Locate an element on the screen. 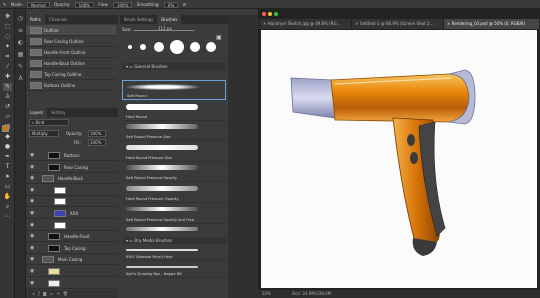 The image size is (540, 298). stamp-tool-icon: ♙ is located at coordinates (7, 97).